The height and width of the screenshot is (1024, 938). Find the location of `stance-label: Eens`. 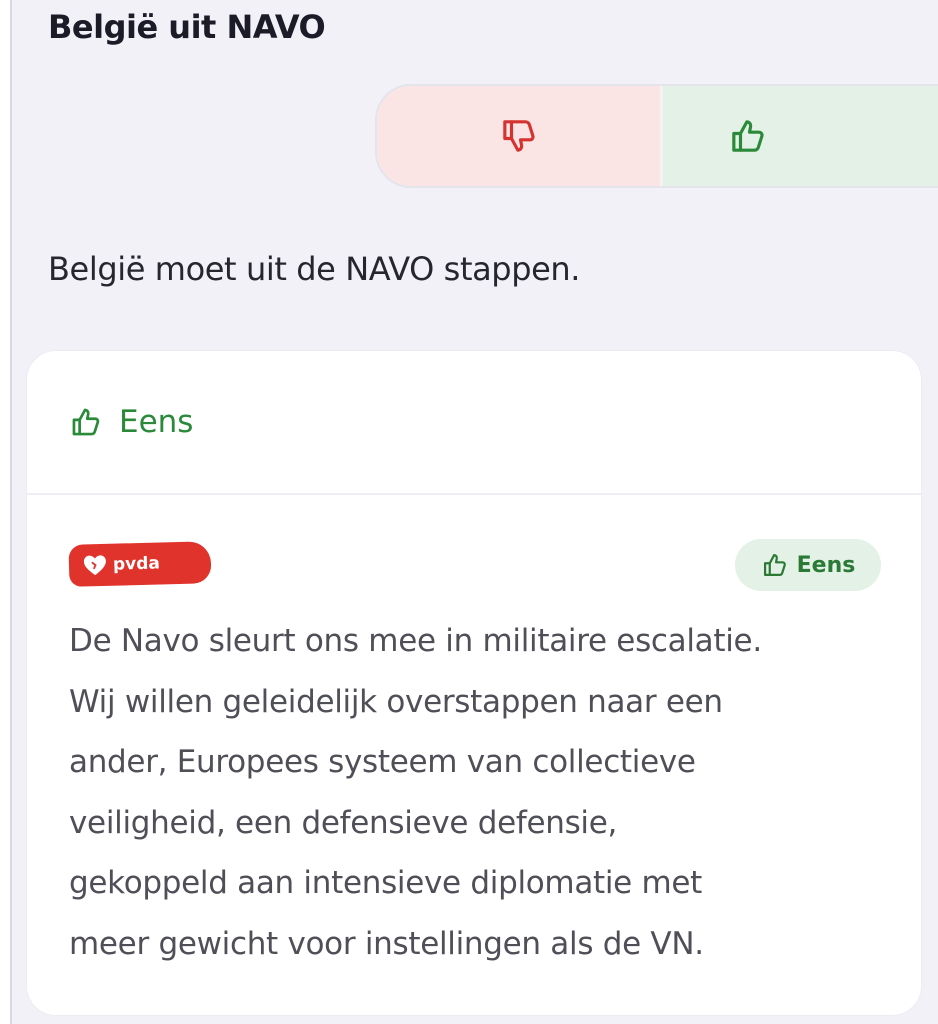

stance-label: Eens is located at coordinates (826, 565).